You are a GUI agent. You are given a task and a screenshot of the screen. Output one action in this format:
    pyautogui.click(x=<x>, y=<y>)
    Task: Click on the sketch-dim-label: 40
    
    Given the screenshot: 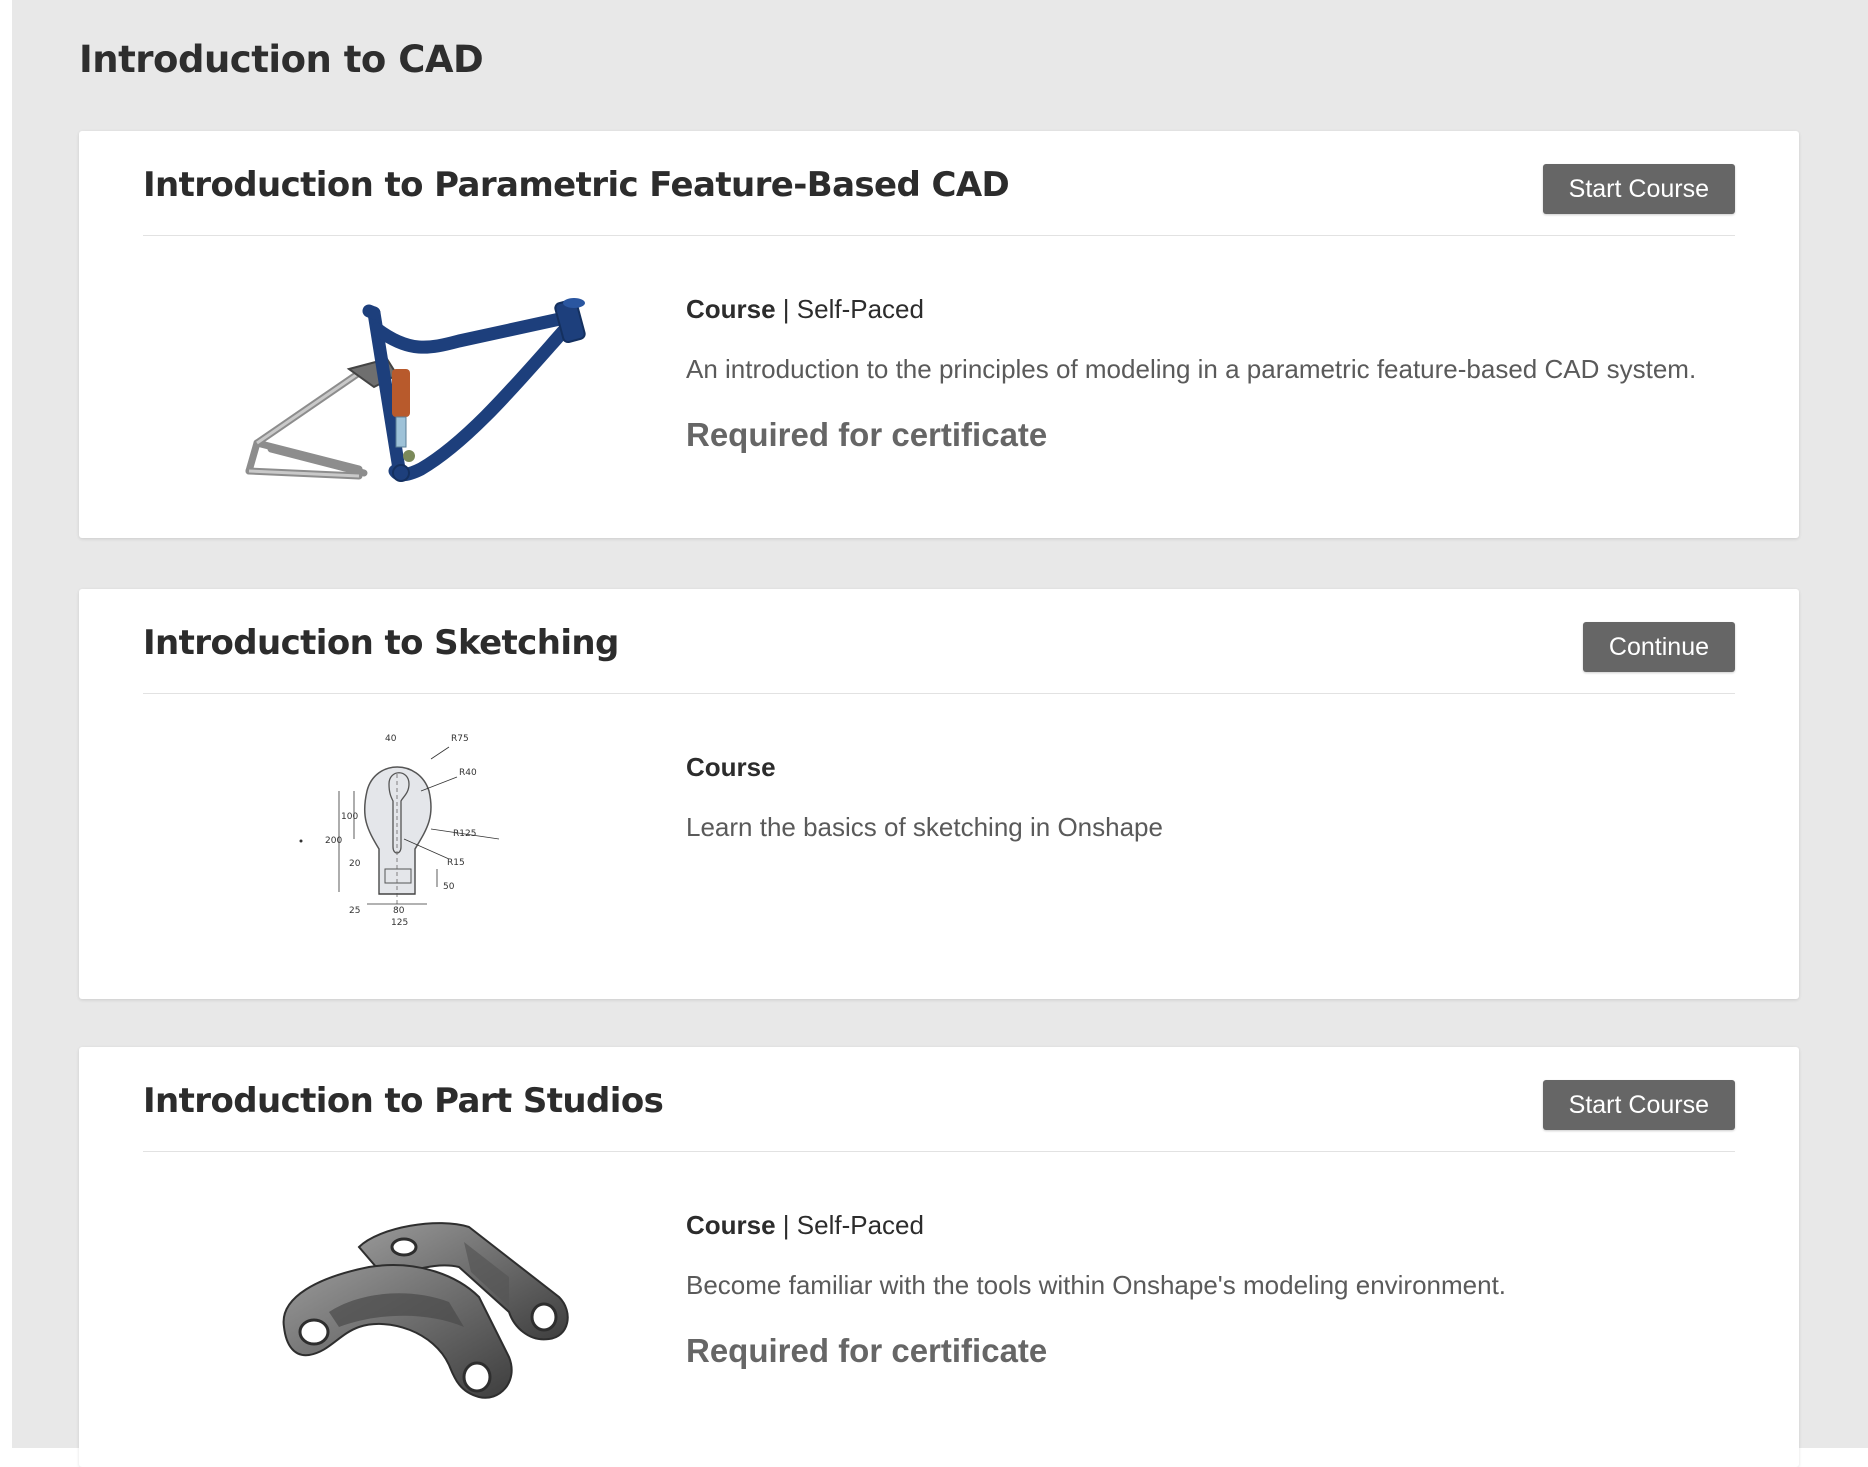 What is the action you would take?
    pyautogui.click(x=391, y=739)
    